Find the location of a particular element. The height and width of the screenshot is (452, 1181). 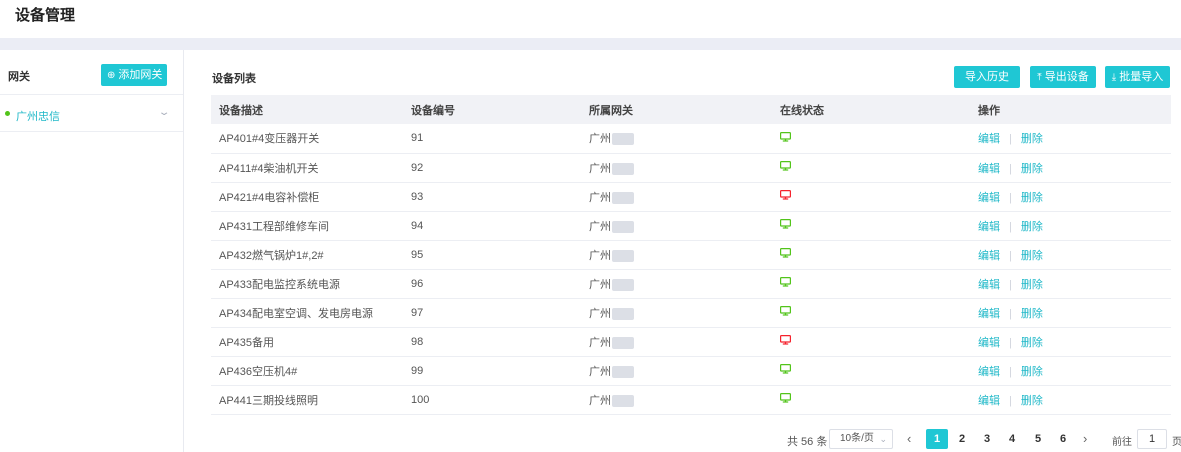

add-gateway-button: ⊕ 添加网关 is located at coordinates (134, 75).